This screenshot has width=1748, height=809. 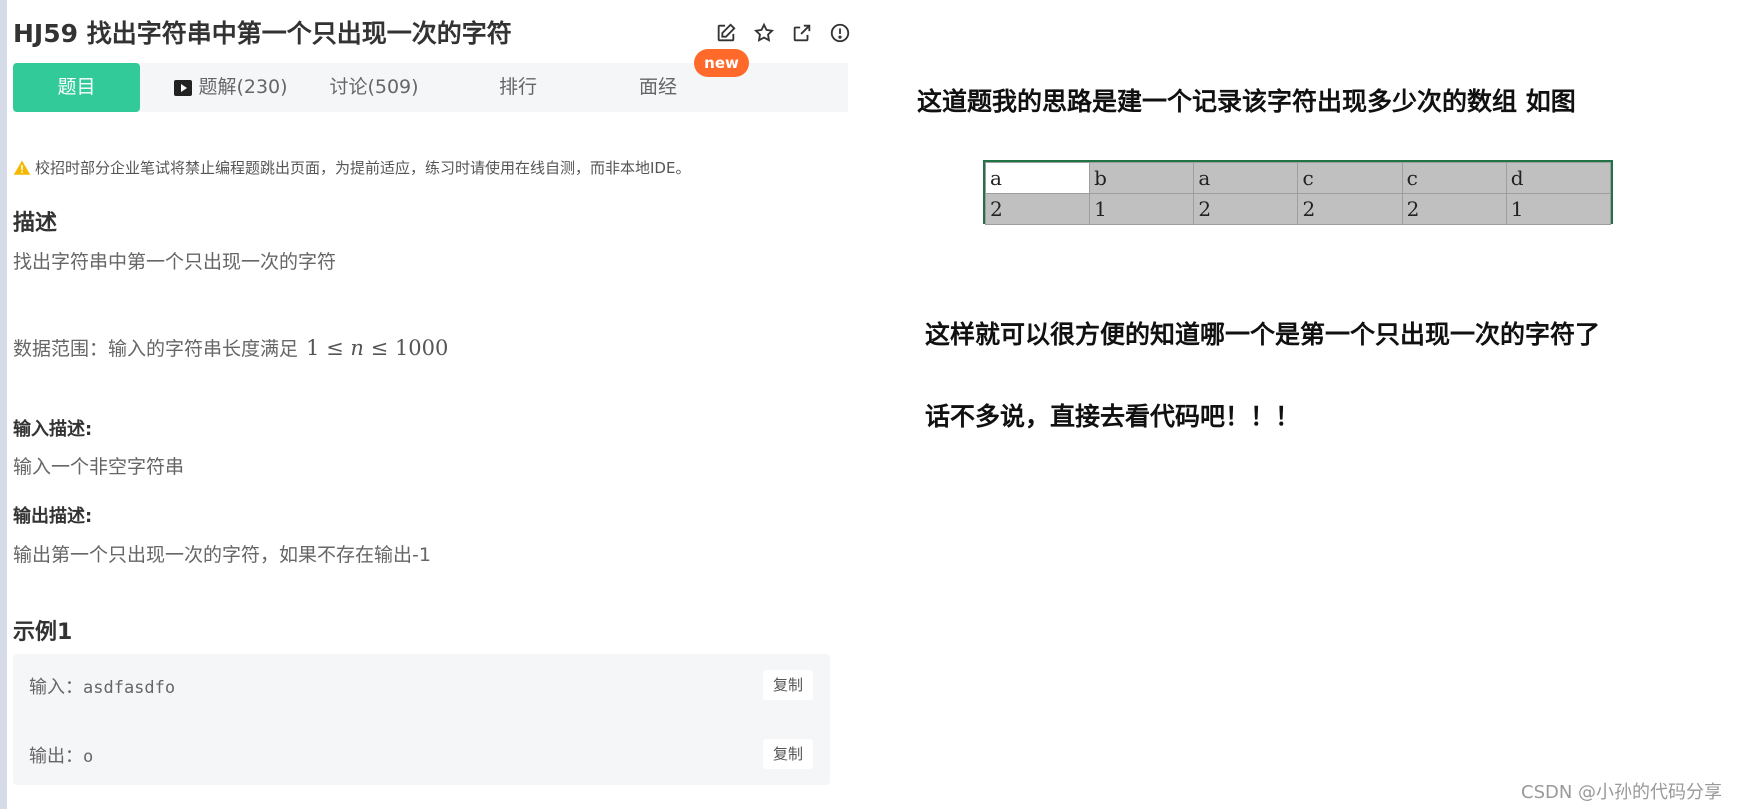 What do you see at coordinates (1142, 178) in the screenshot?
I see `table-cell: b` at bounding box center [1142, 178].